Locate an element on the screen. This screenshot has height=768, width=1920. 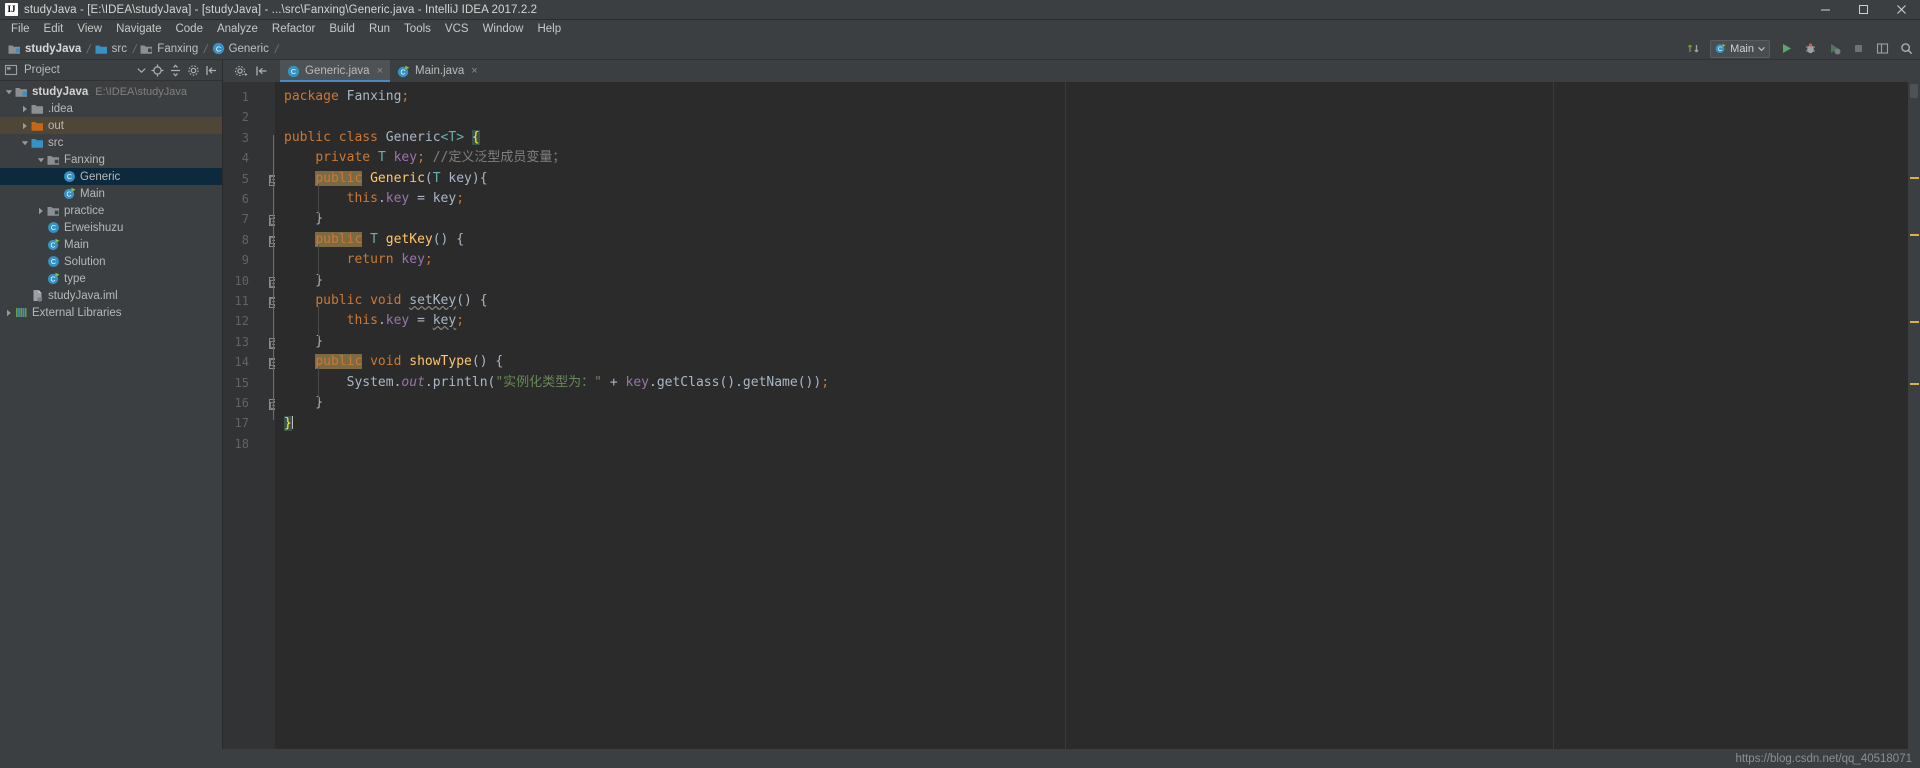
menu-run: Run is located at coordinates (379, 29).